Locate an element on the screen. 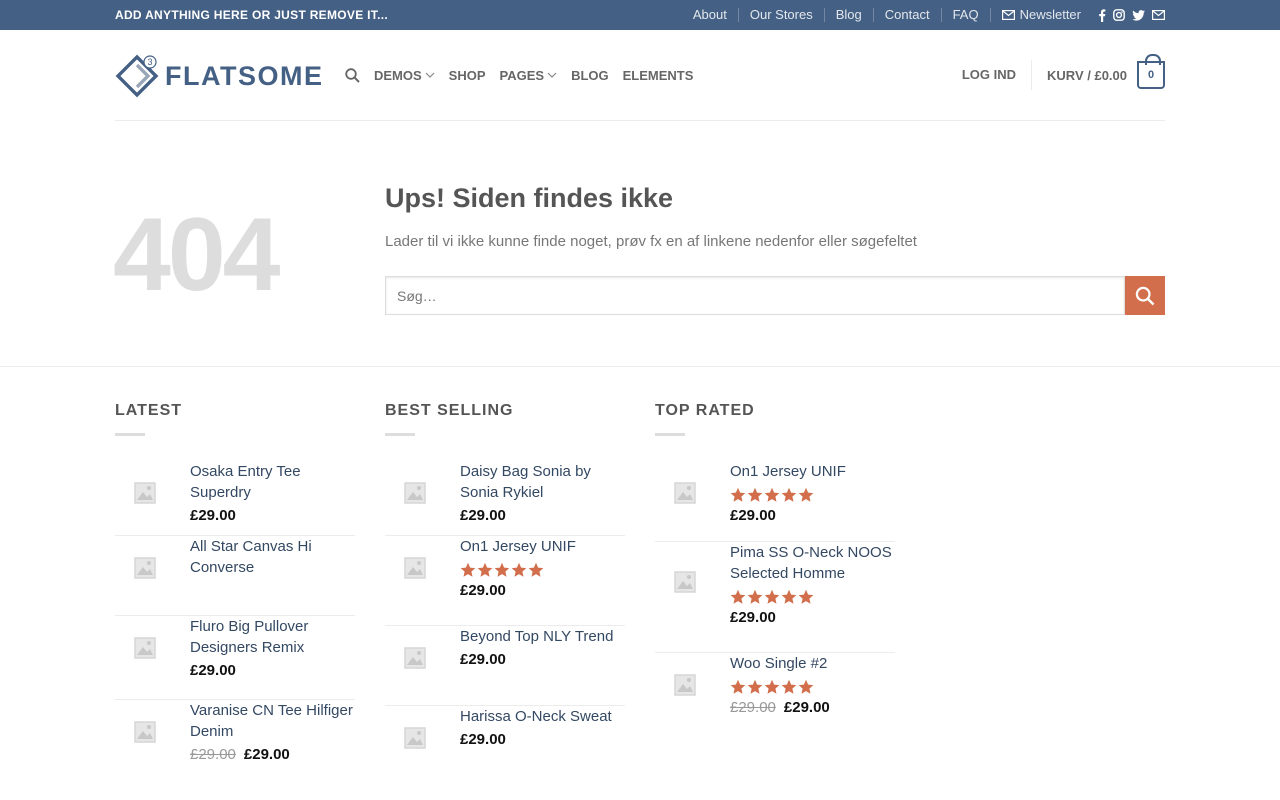 The image size is (1280, 800). topbar-link-about: About is located at coordinates (710, 15).